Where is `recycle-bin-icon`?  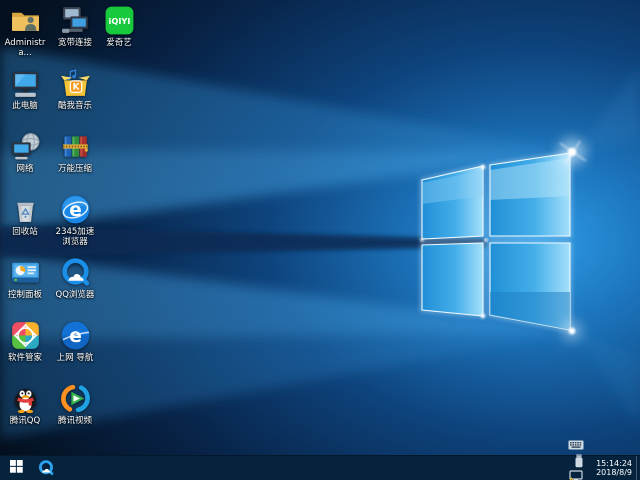
recycle-bin-icon is located at coordinates (25, 209).